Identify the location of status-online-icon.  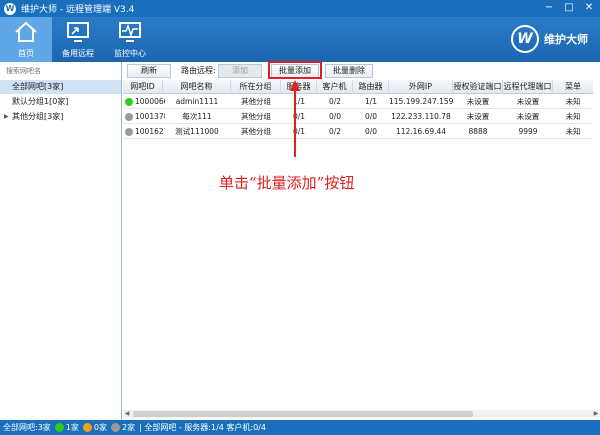
(129, 102).